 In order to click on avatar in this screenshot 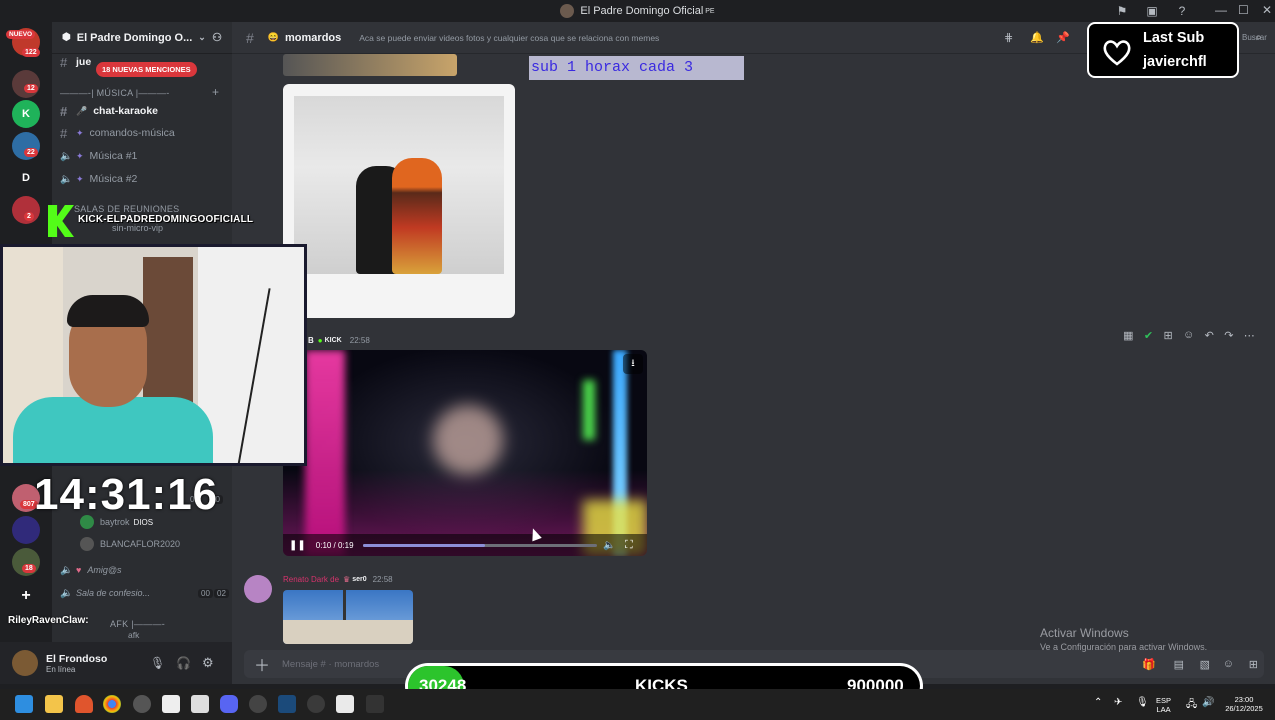, I will do `click(258, 589)`.